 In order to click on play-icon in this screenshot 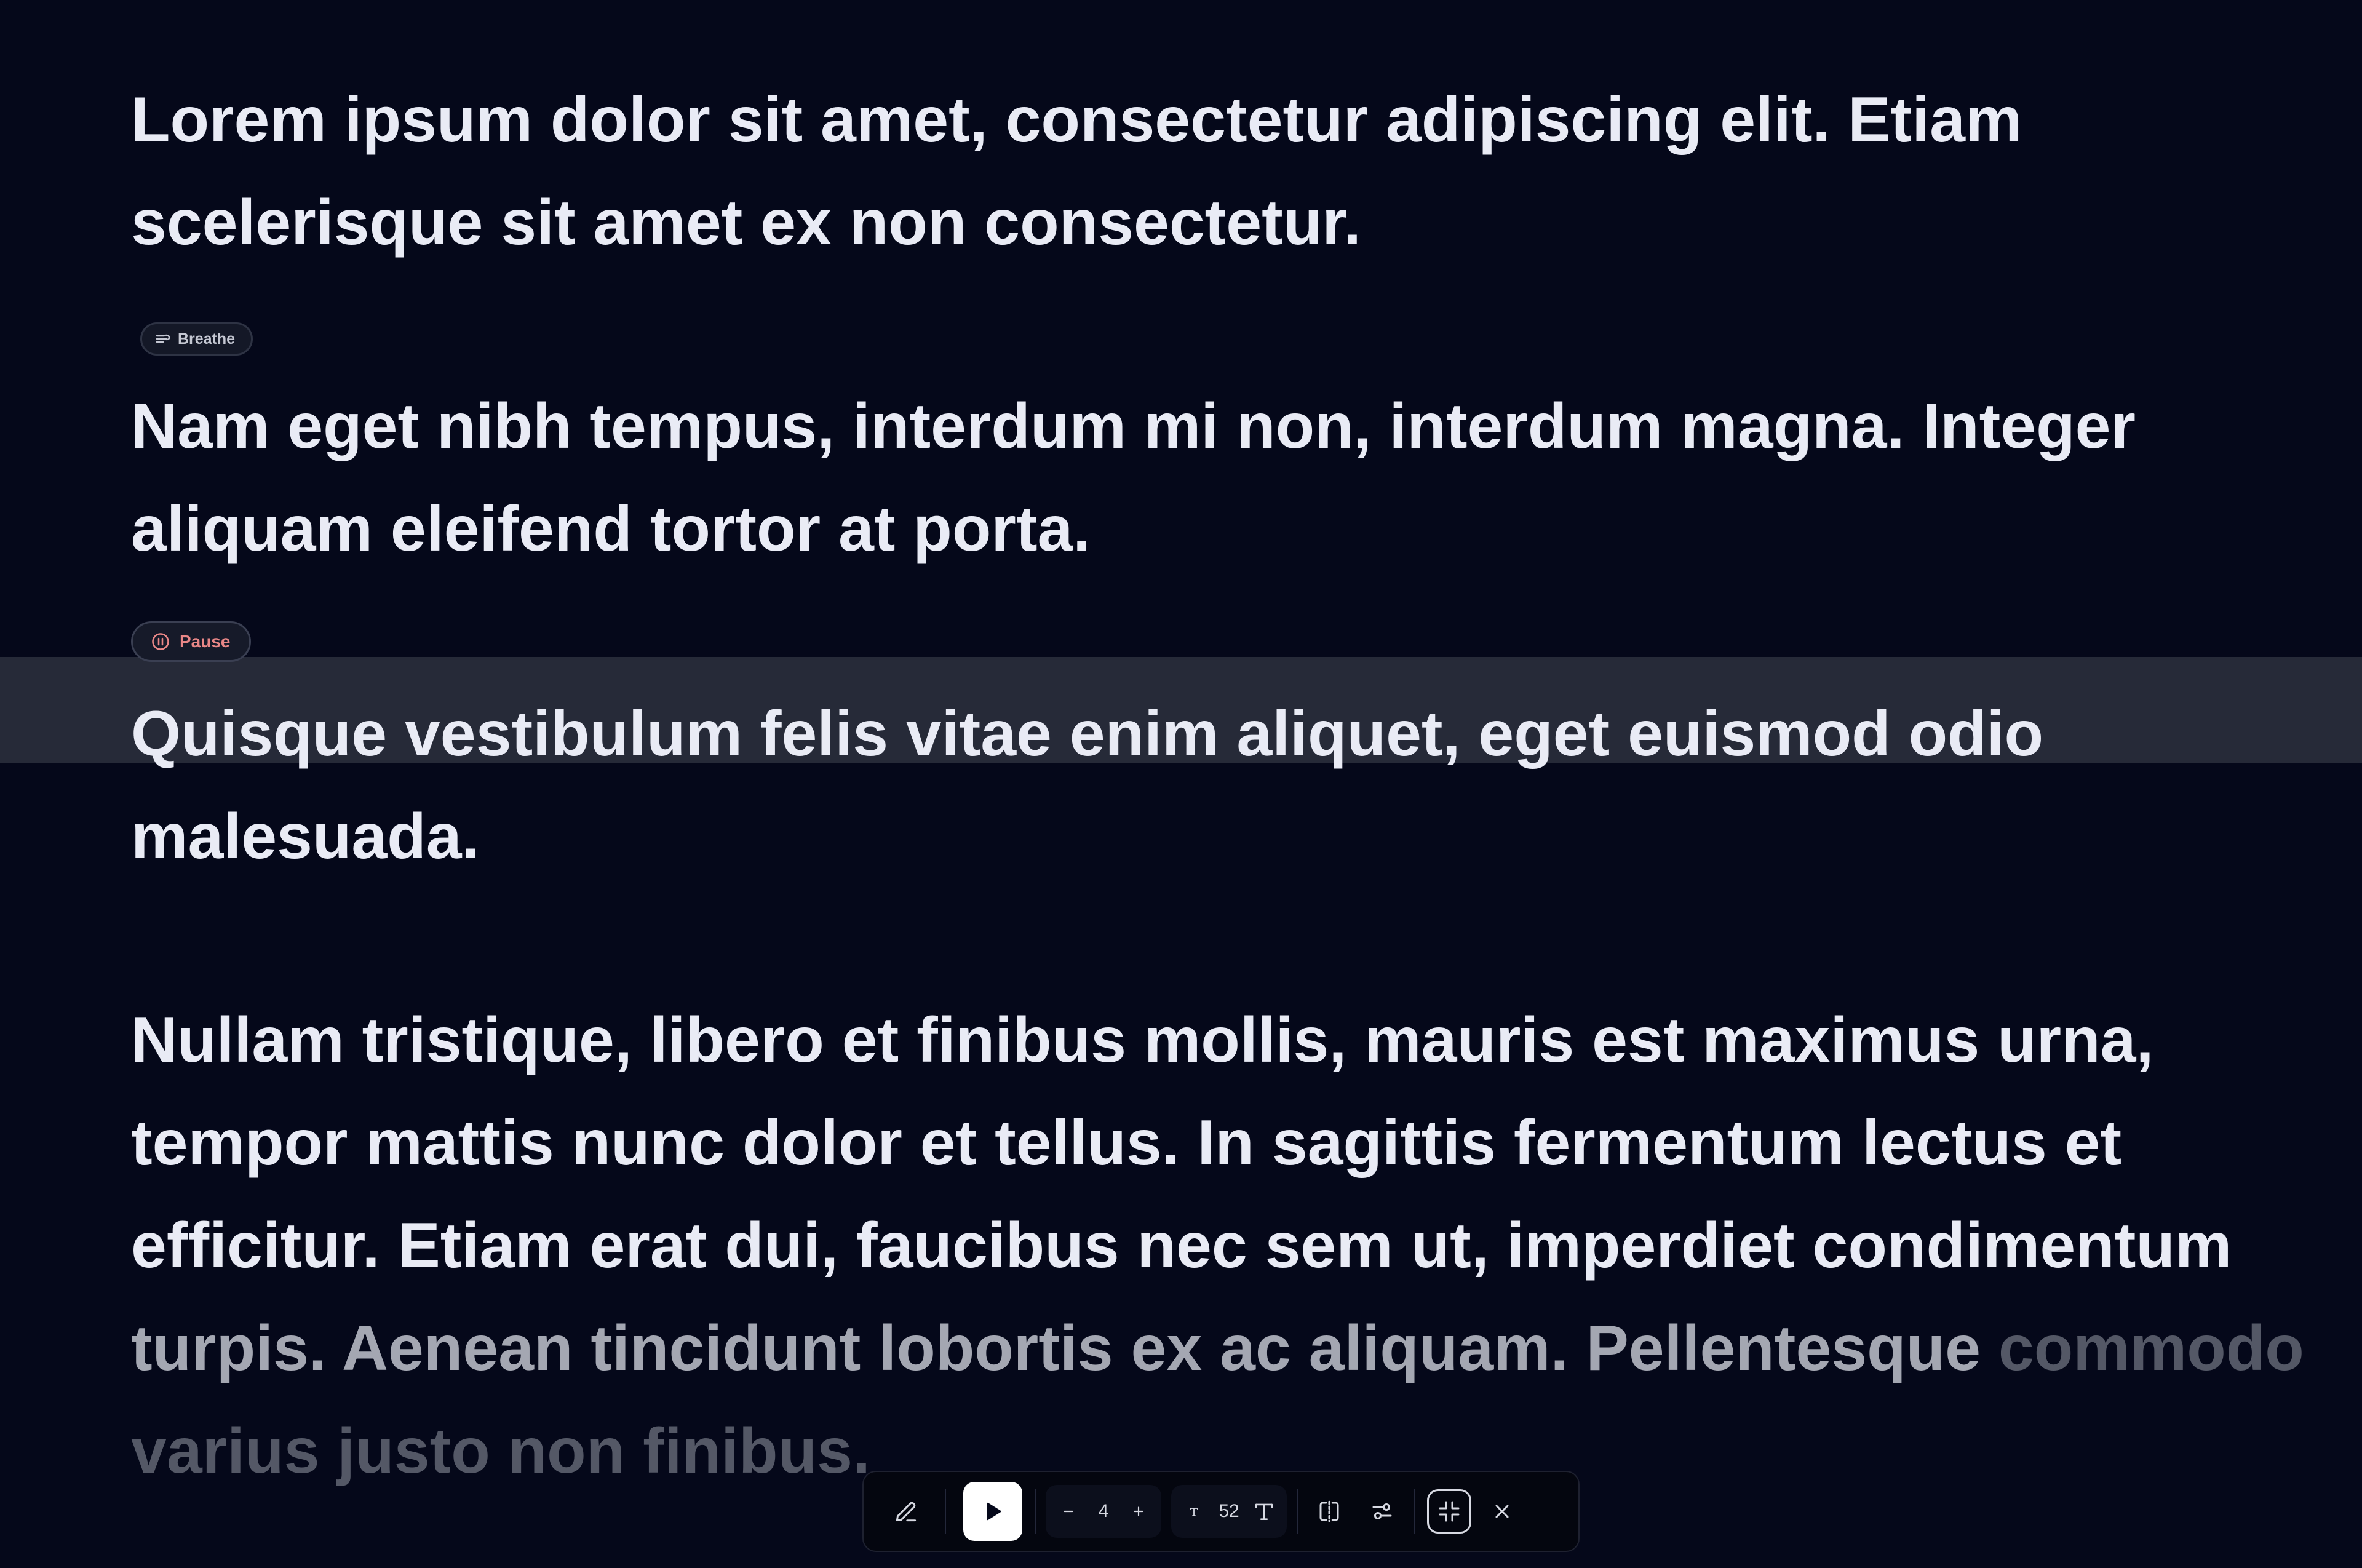, I will do `click(994, 1512)`.